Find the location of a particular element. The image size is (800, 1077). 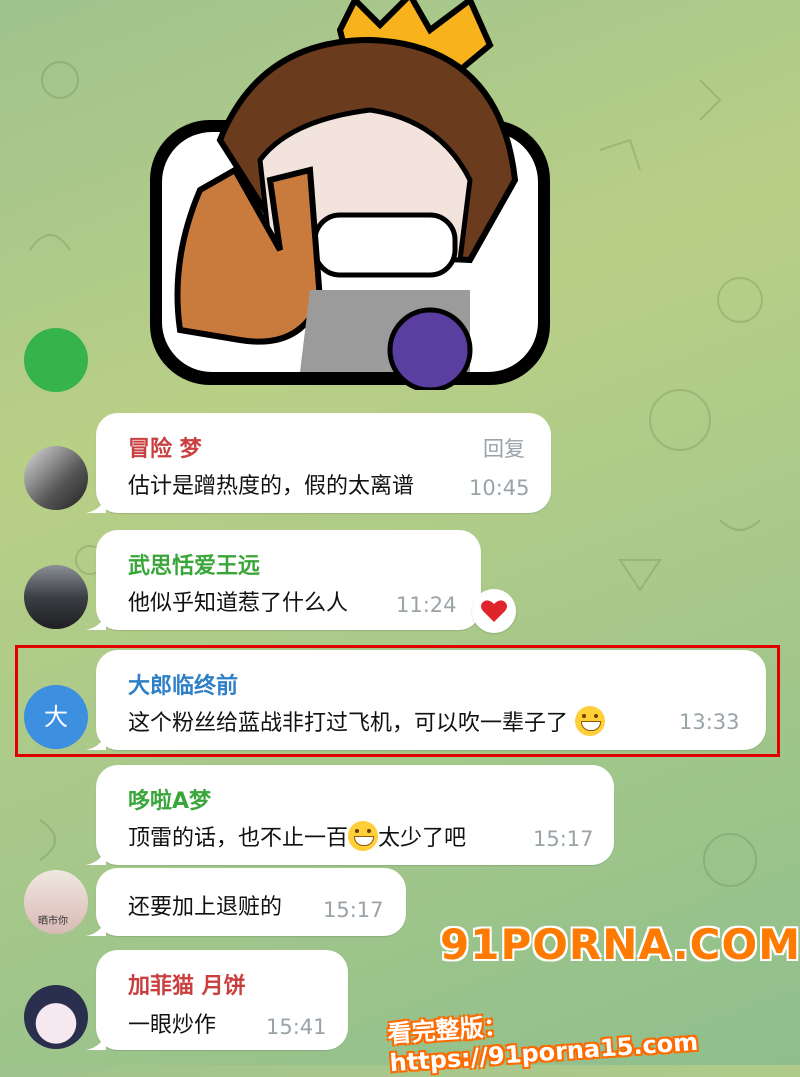

message-text: 还要加上退赃的 is located at coordinates (205, 907).